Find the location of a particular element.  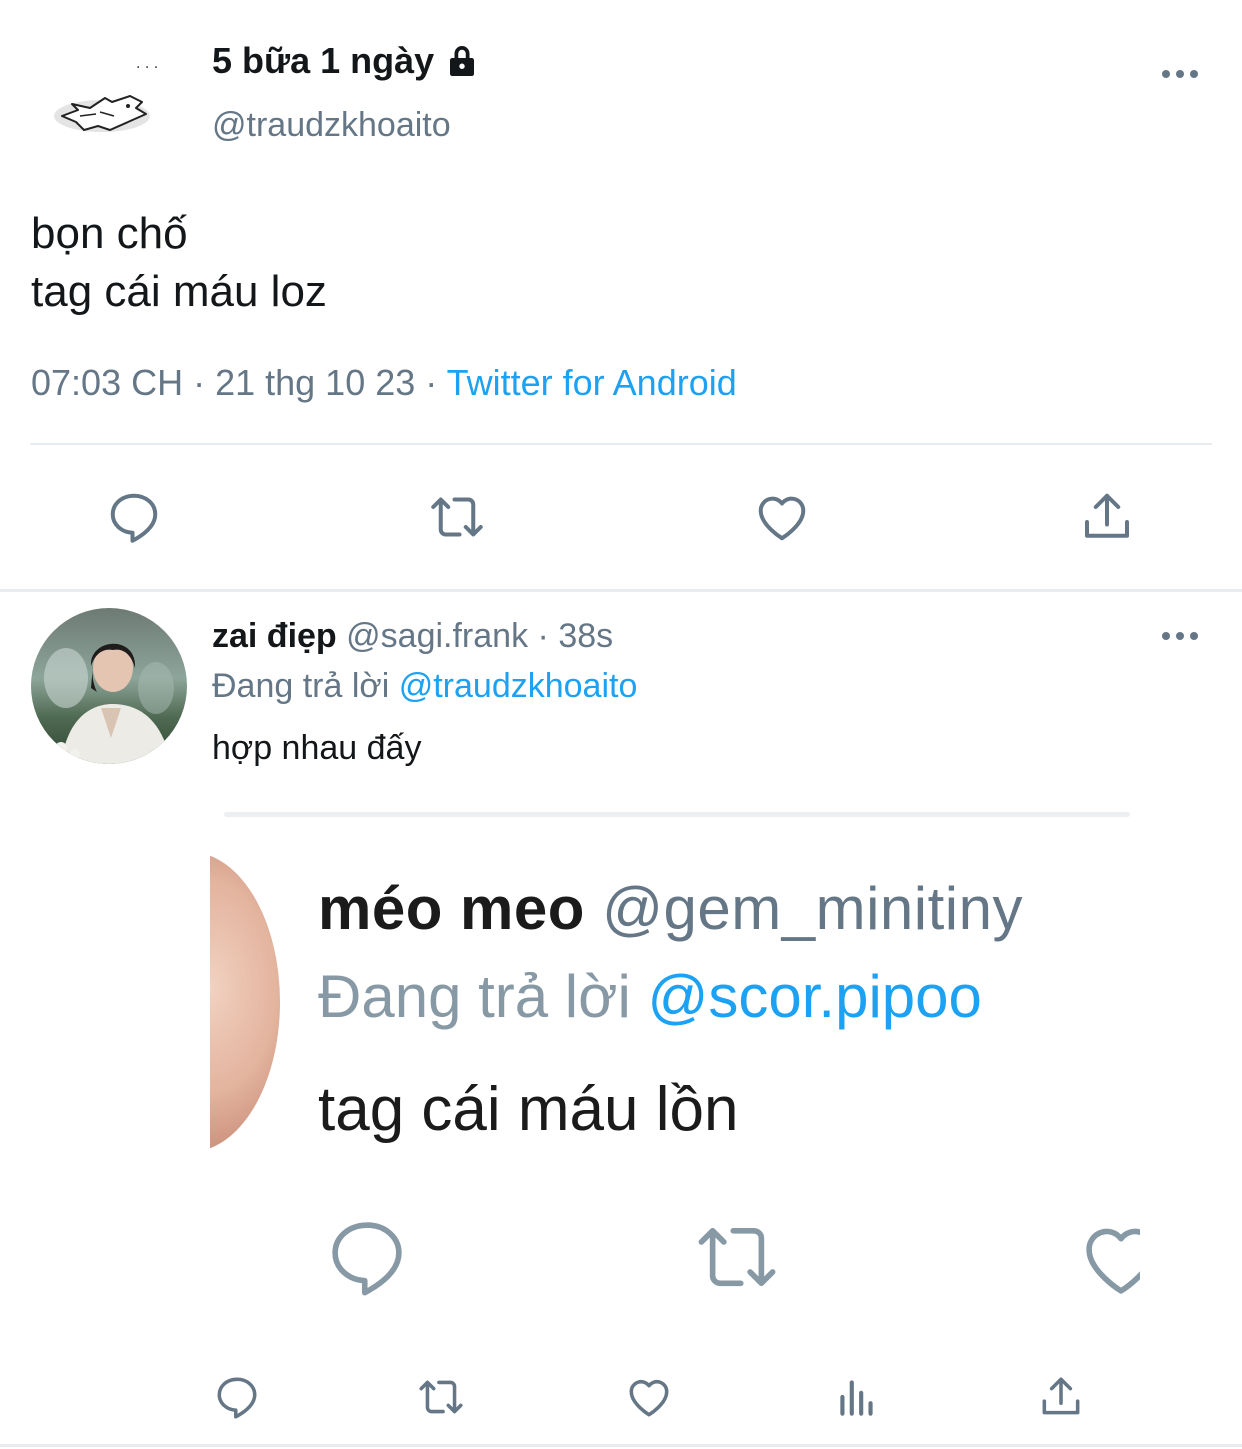

embedded-header: méo meo @gem_minitiny is located at coordinates (670, 908).